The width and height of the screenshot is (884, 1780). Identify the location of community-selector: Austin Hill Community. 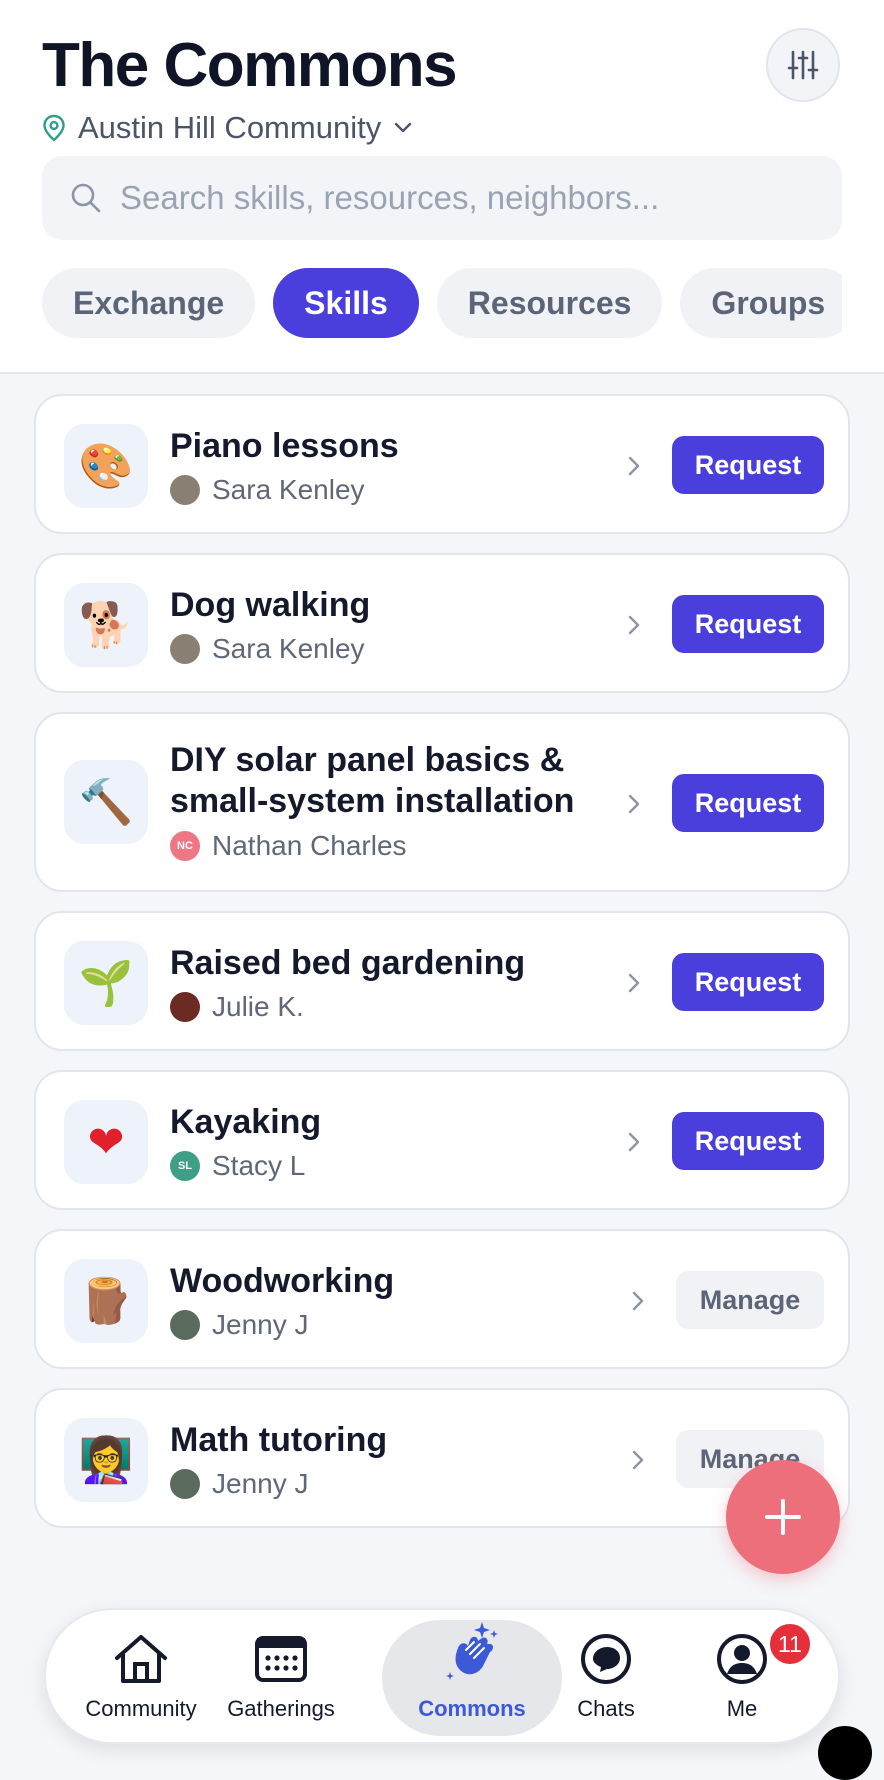
(227, 128).